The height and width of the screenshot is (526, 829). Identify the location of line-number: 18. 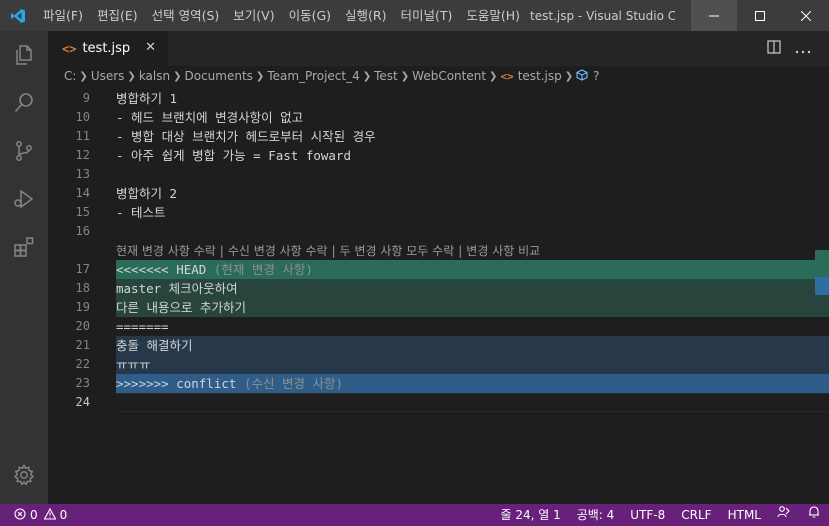
(82, 288).